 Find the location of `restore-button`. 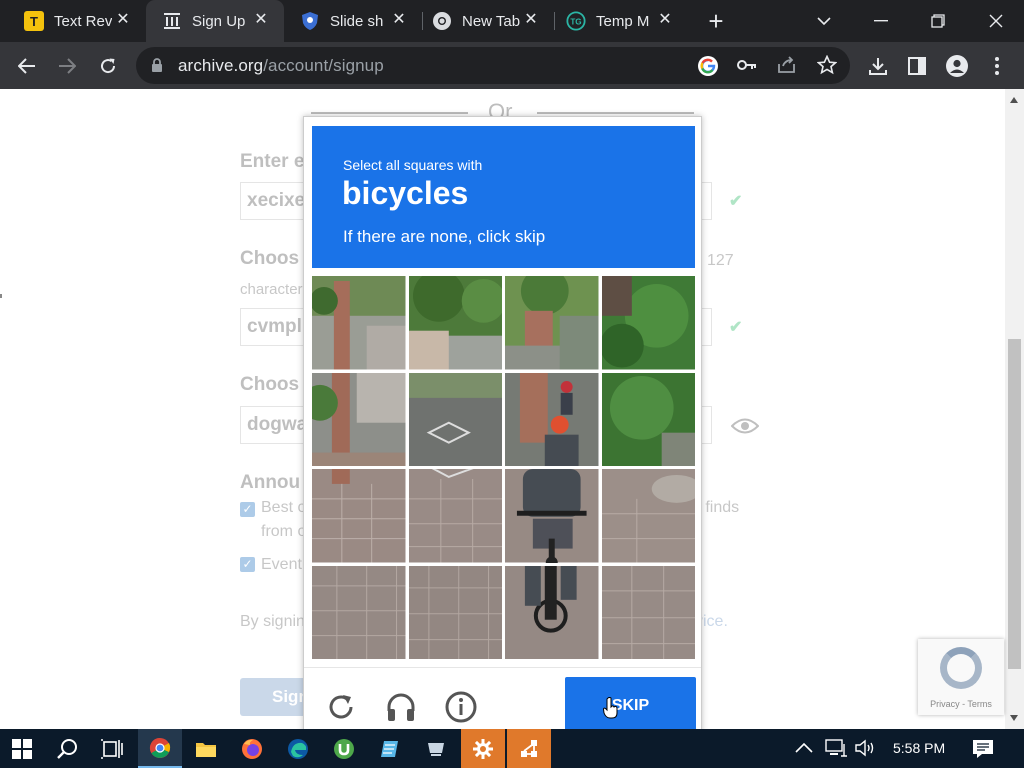

restore-button is located at coordinates (938, 21).